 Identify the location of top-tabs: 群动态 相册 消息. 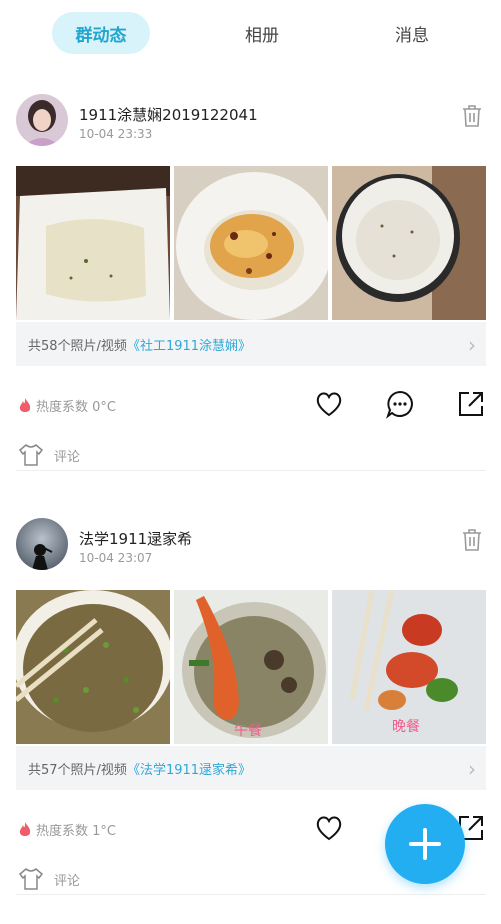
(250, 34).